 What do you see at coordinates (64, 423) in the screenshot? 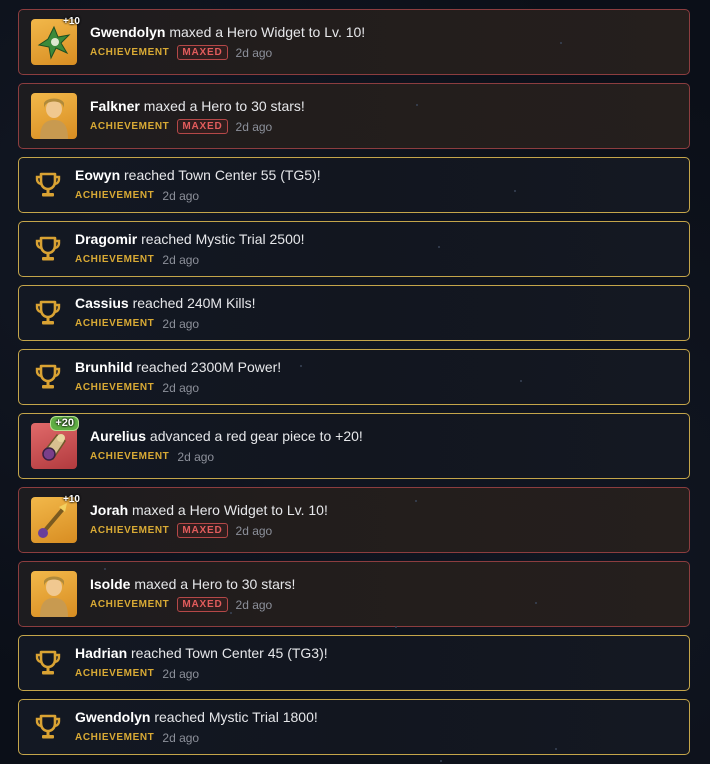
I see `level-badge: +20` at bounding box center [64, 423].